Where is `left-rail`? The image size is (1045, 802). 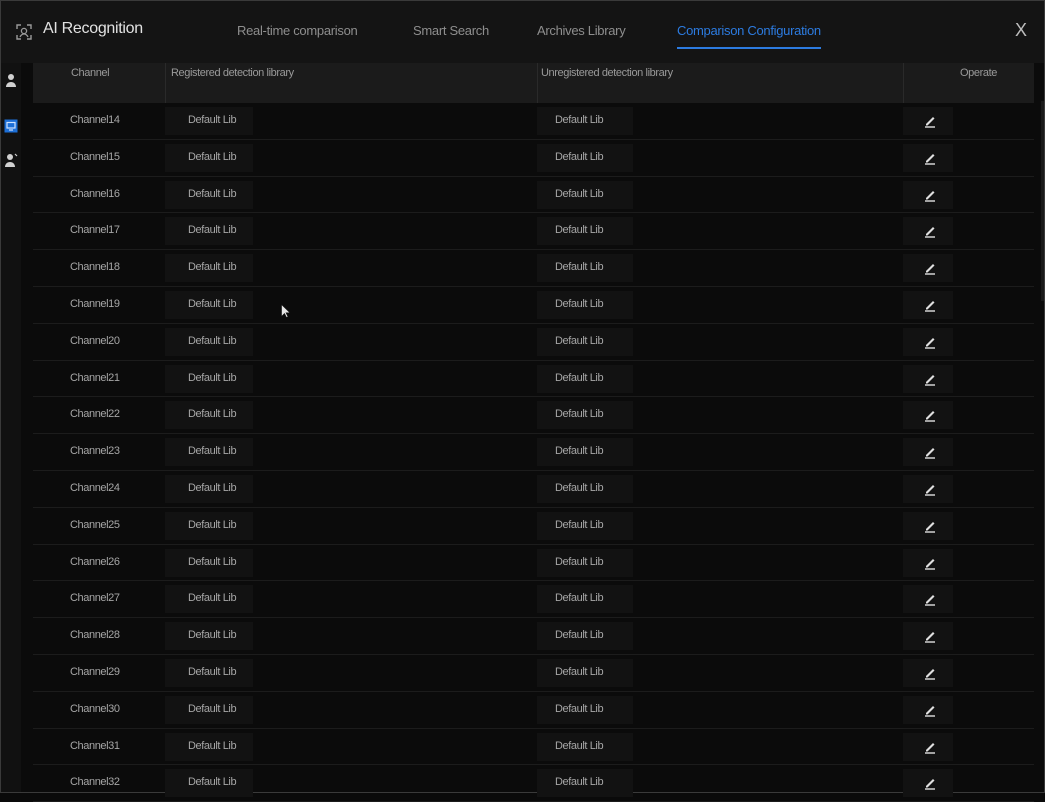
left-rail is located at coordinates (11, 427).